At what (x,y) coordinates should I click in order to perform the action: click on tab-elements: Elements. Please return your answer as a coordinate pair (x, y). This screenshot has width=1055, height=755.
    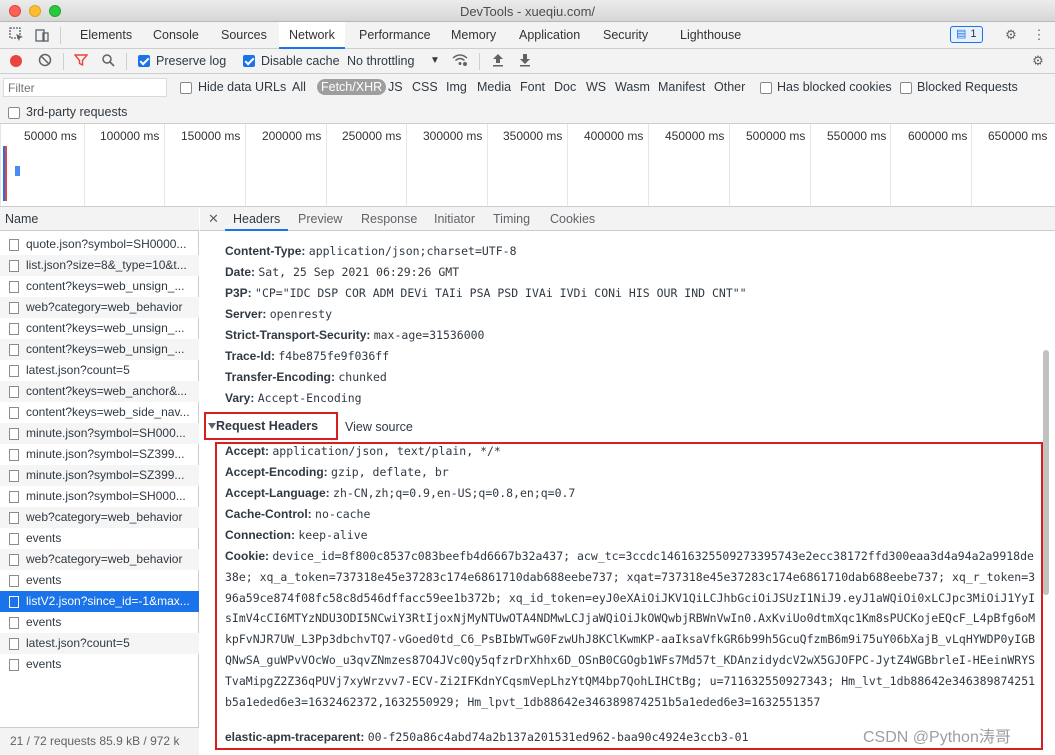
    Looking at the image, I should click on (106, 35).